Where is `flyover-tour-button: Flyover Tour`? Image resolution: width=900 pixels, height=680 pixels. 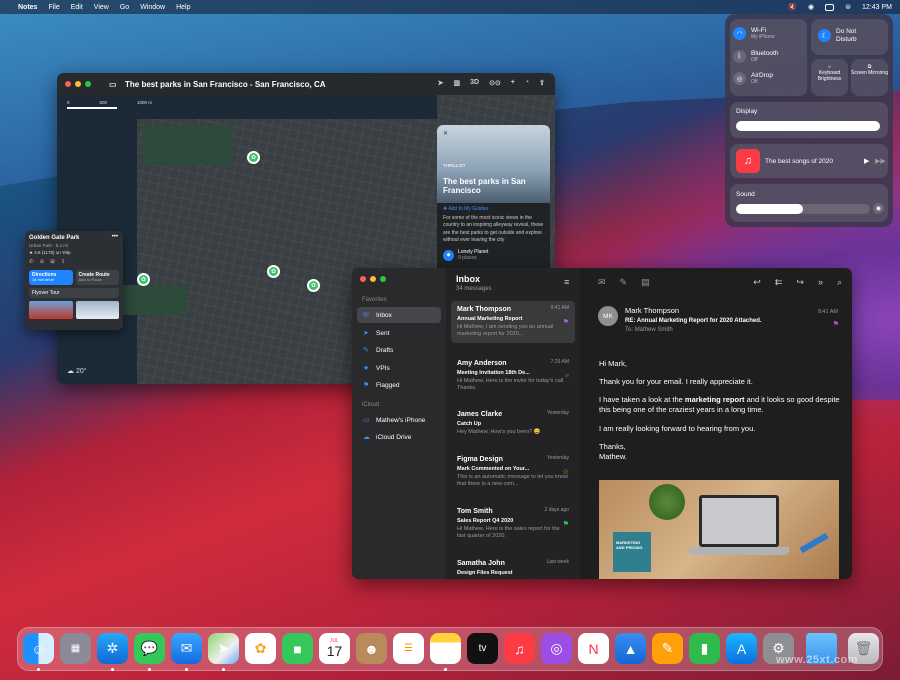
flyover-tour-button: Flyover Tour is located at coordinates (74, 292).